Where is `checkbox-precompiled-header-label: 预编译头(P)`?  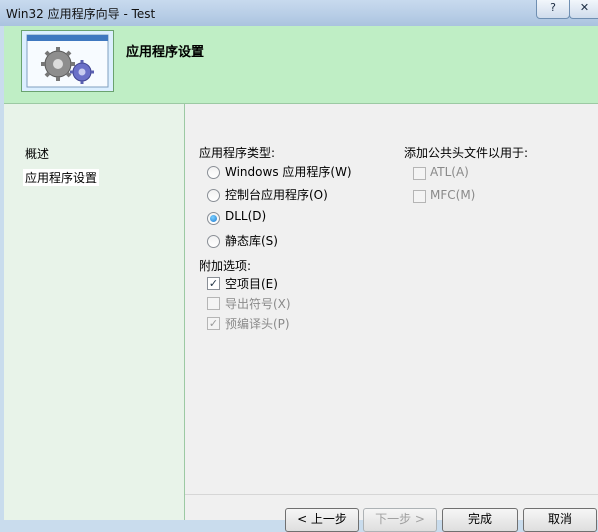 checkbox-precompiled-header-label: 预编译头(P) is located at coordinates (257, 324).